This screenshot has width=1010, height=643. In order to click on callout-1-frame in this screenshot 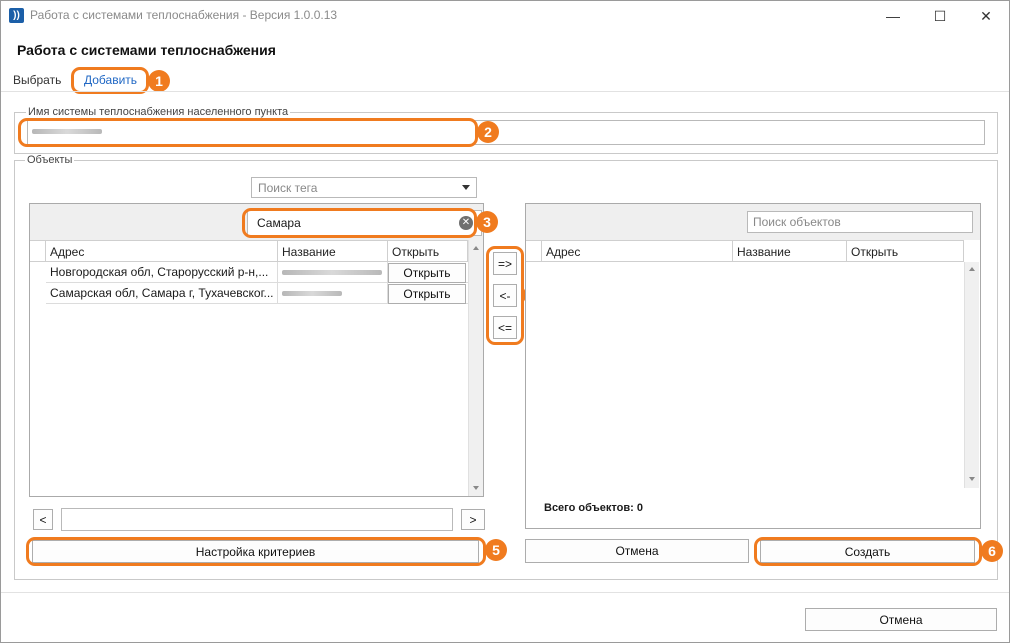, I will do `click(110, 80)`.